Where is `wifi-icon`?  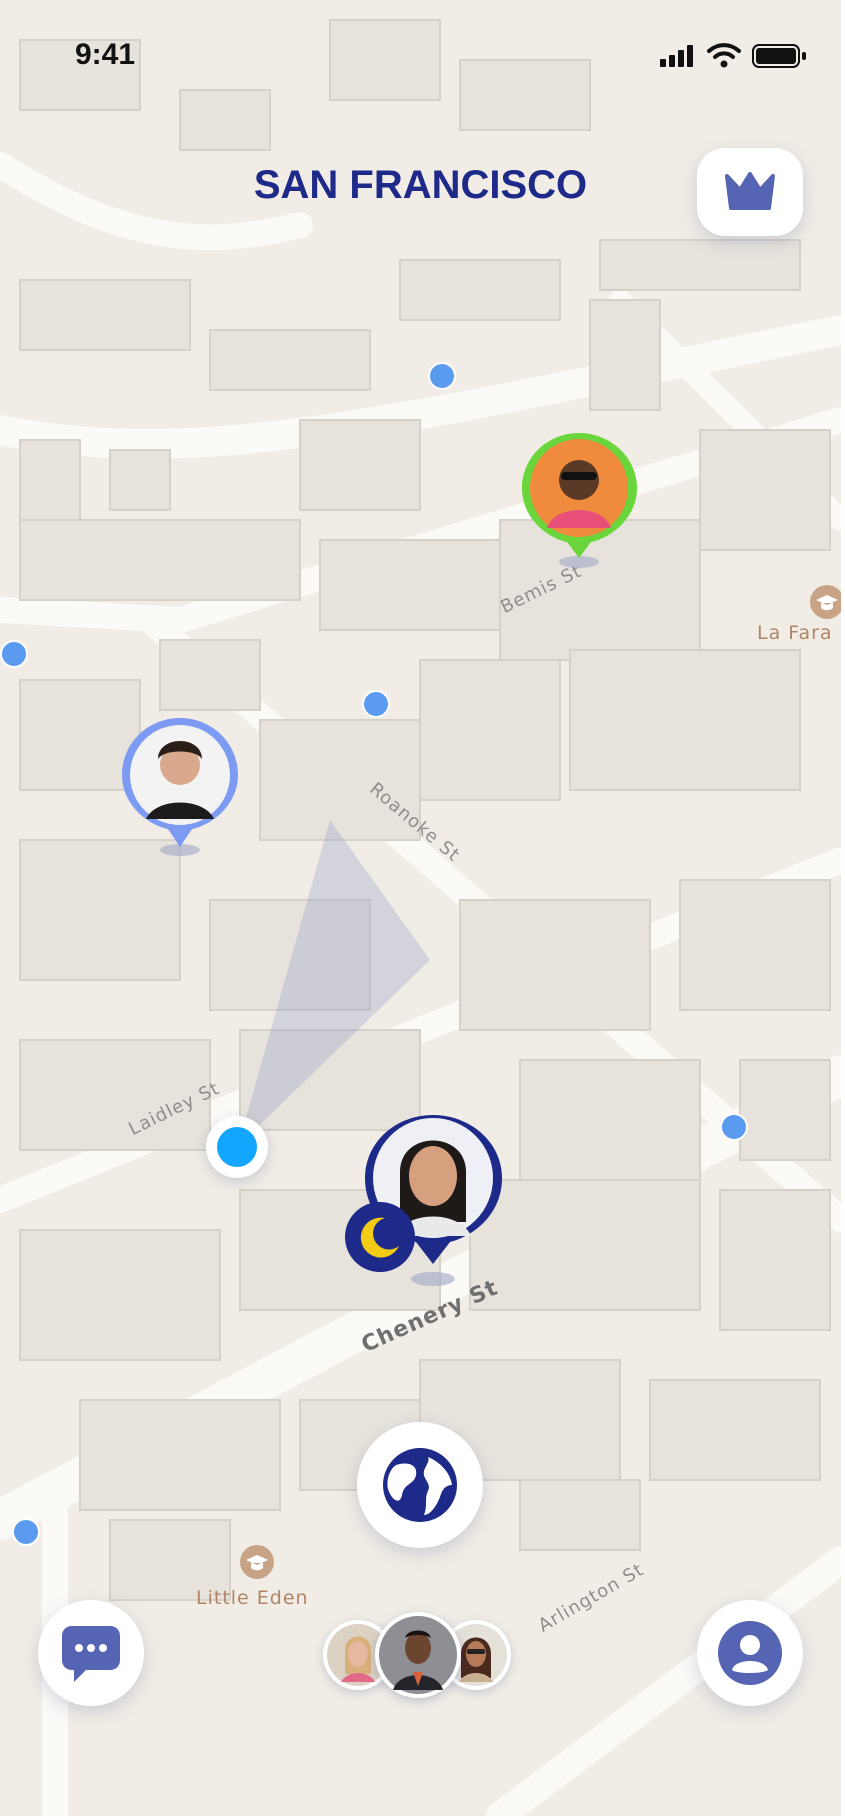 wifi-icon is located at coordinates (724, 57).